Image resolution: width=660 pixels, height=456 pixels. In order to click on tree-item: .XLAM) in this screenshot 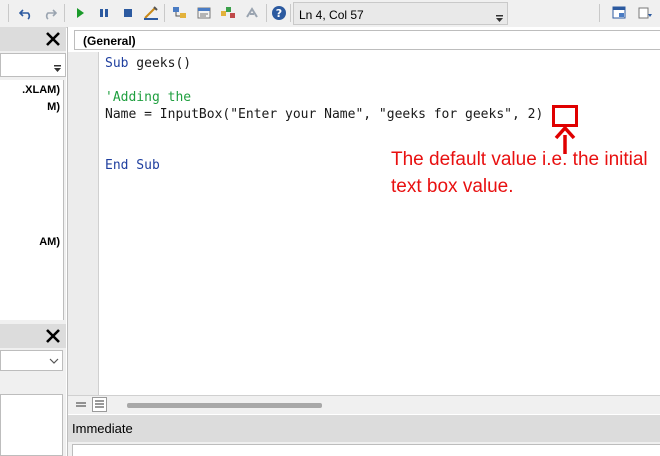, I will do `click(41, 90)`.